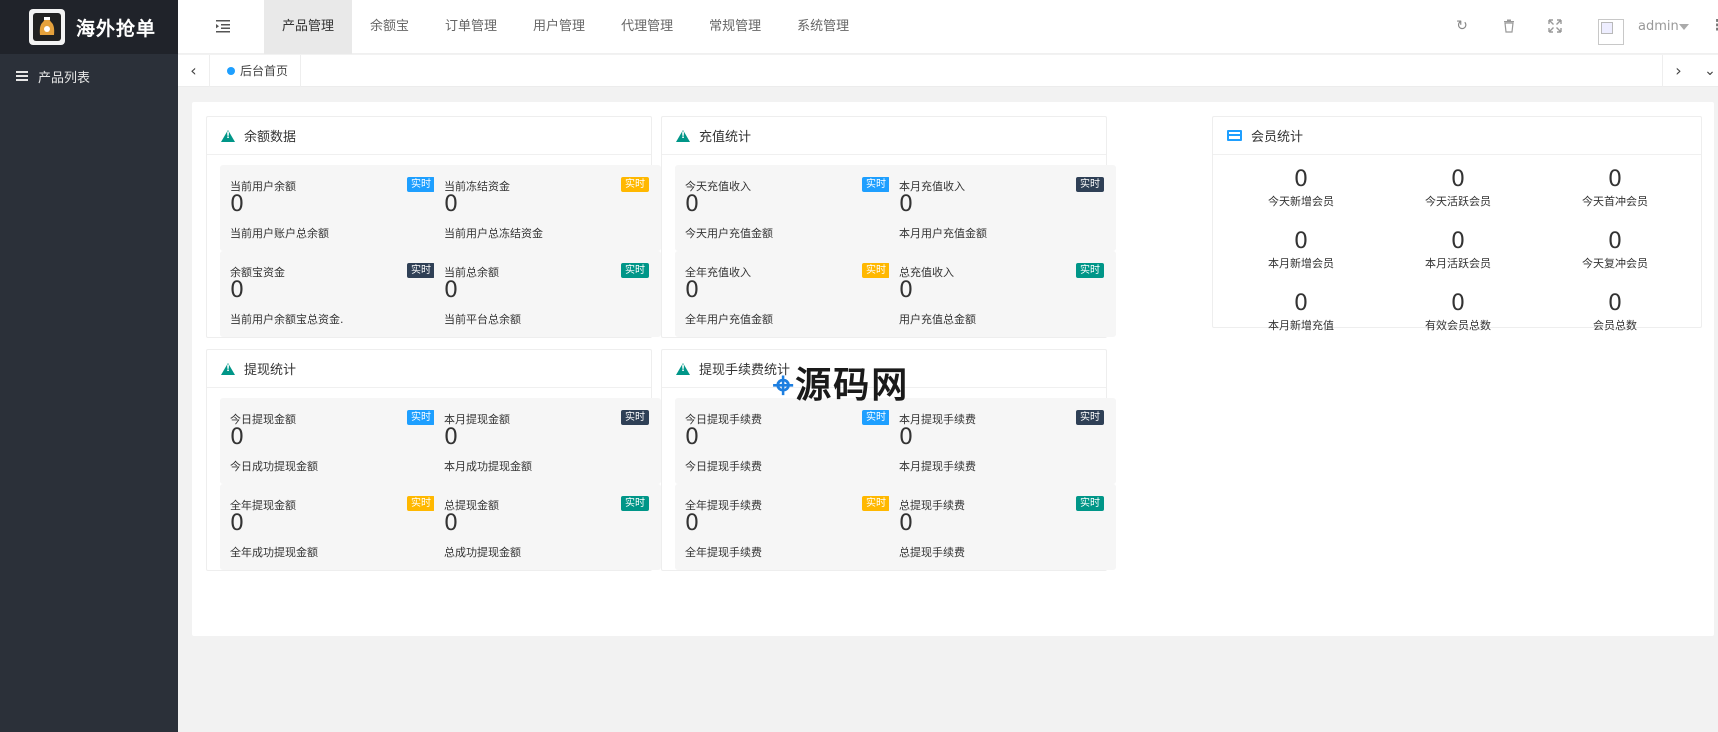 The image size is (1718, 732). What do you see at coordinates (729, 233) in the screenshot?
I see `stat-description: 今天用户充值金额` at bounding box center [729, 233].